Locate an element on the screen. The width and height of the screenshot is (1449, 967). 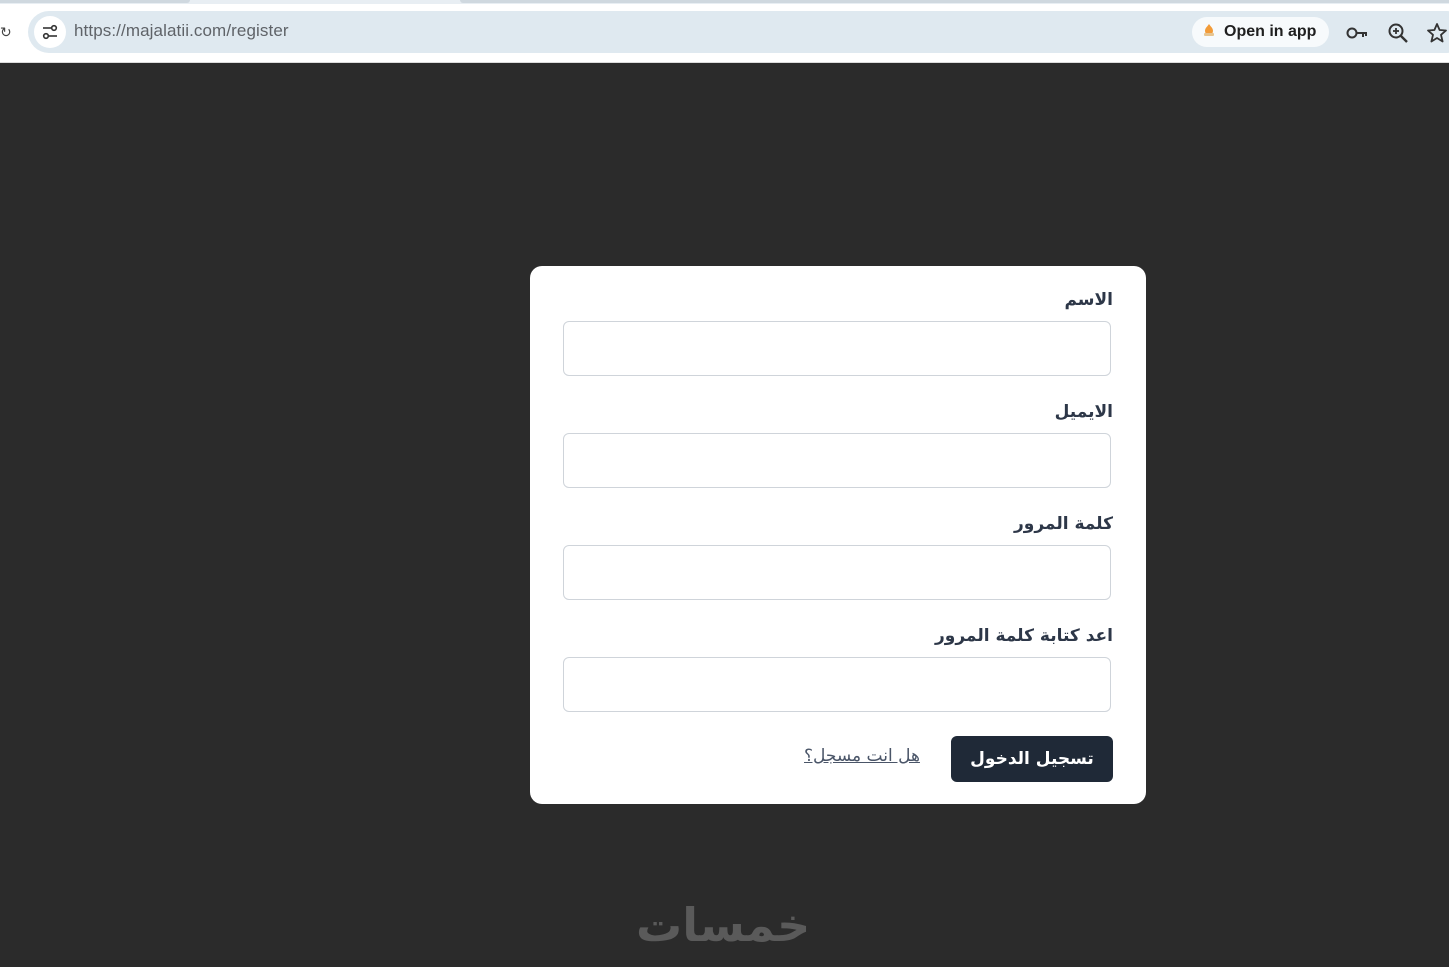
confirm-password-label: اعد كتابة كلمة المرور is located at coordinates (1024, 636).